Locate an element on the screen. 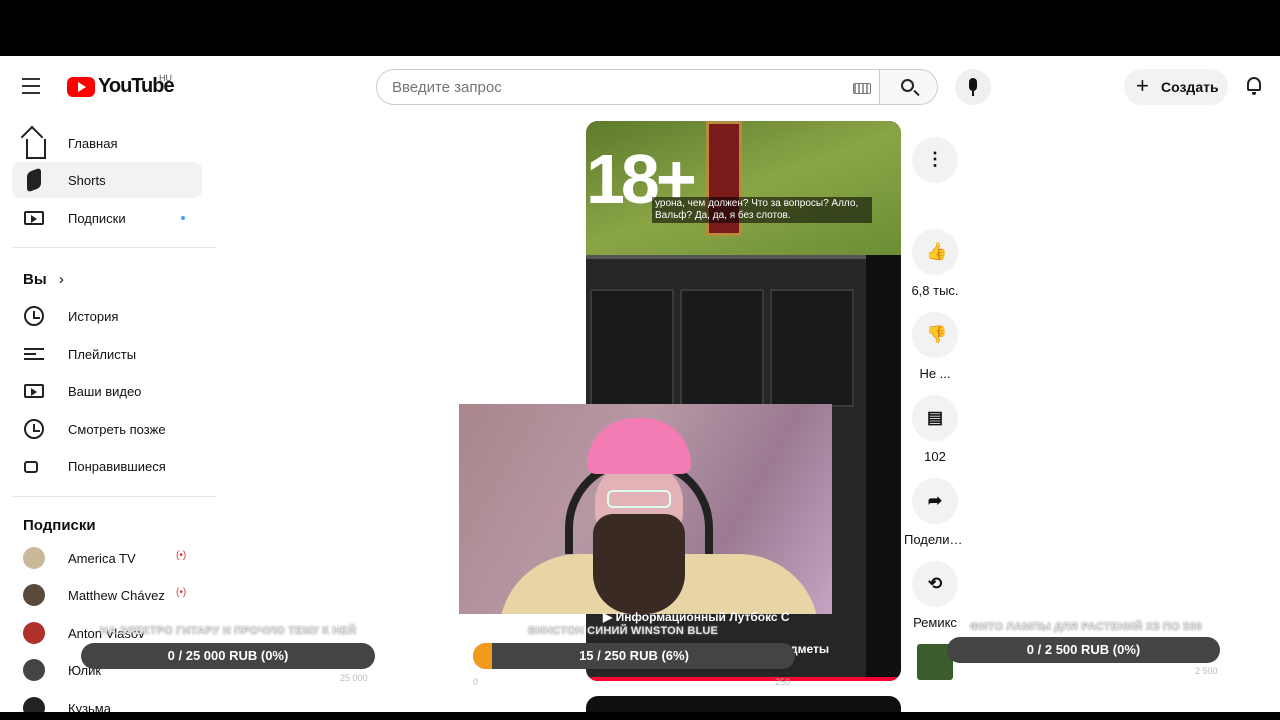 The width and height of the screenshot is (1280, 720). sidebar-channel: America TV (•) is located at coordinates (107, 558).